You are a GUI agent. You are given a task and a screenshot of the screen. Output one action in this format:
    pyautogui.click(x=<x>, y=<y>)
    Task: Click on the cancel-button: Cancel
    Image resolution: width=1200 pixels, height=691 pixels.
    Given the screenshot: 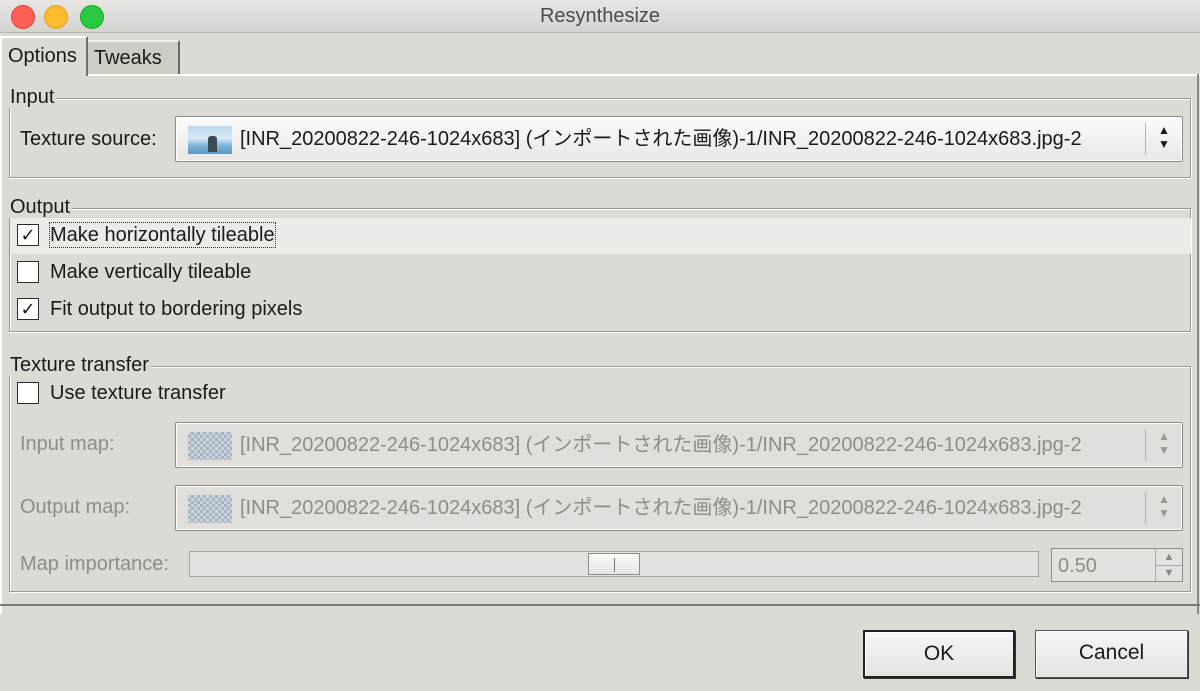 What is the action you would take?
    pyautogui.click(x=1111, y=654)
    